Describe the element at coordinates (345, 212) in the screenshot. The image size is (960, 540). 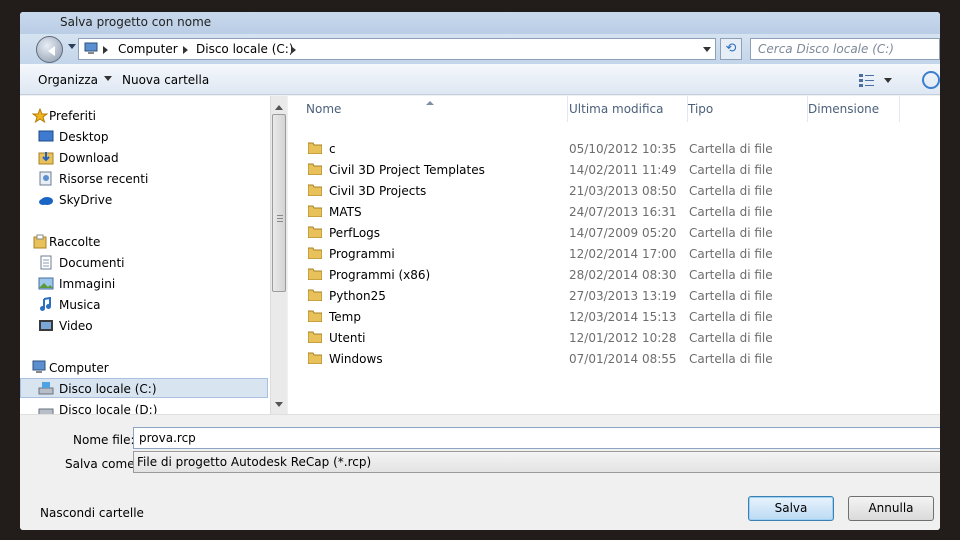
I see `file-name: MATS` at that location.